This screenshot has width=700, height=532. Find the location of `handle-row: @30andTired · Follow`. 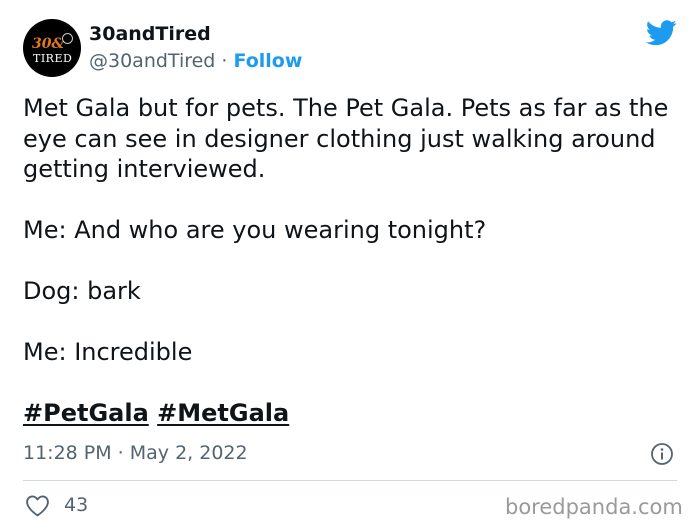

handle-row: @30andTired · Follow is located at coordinates (195, 61).